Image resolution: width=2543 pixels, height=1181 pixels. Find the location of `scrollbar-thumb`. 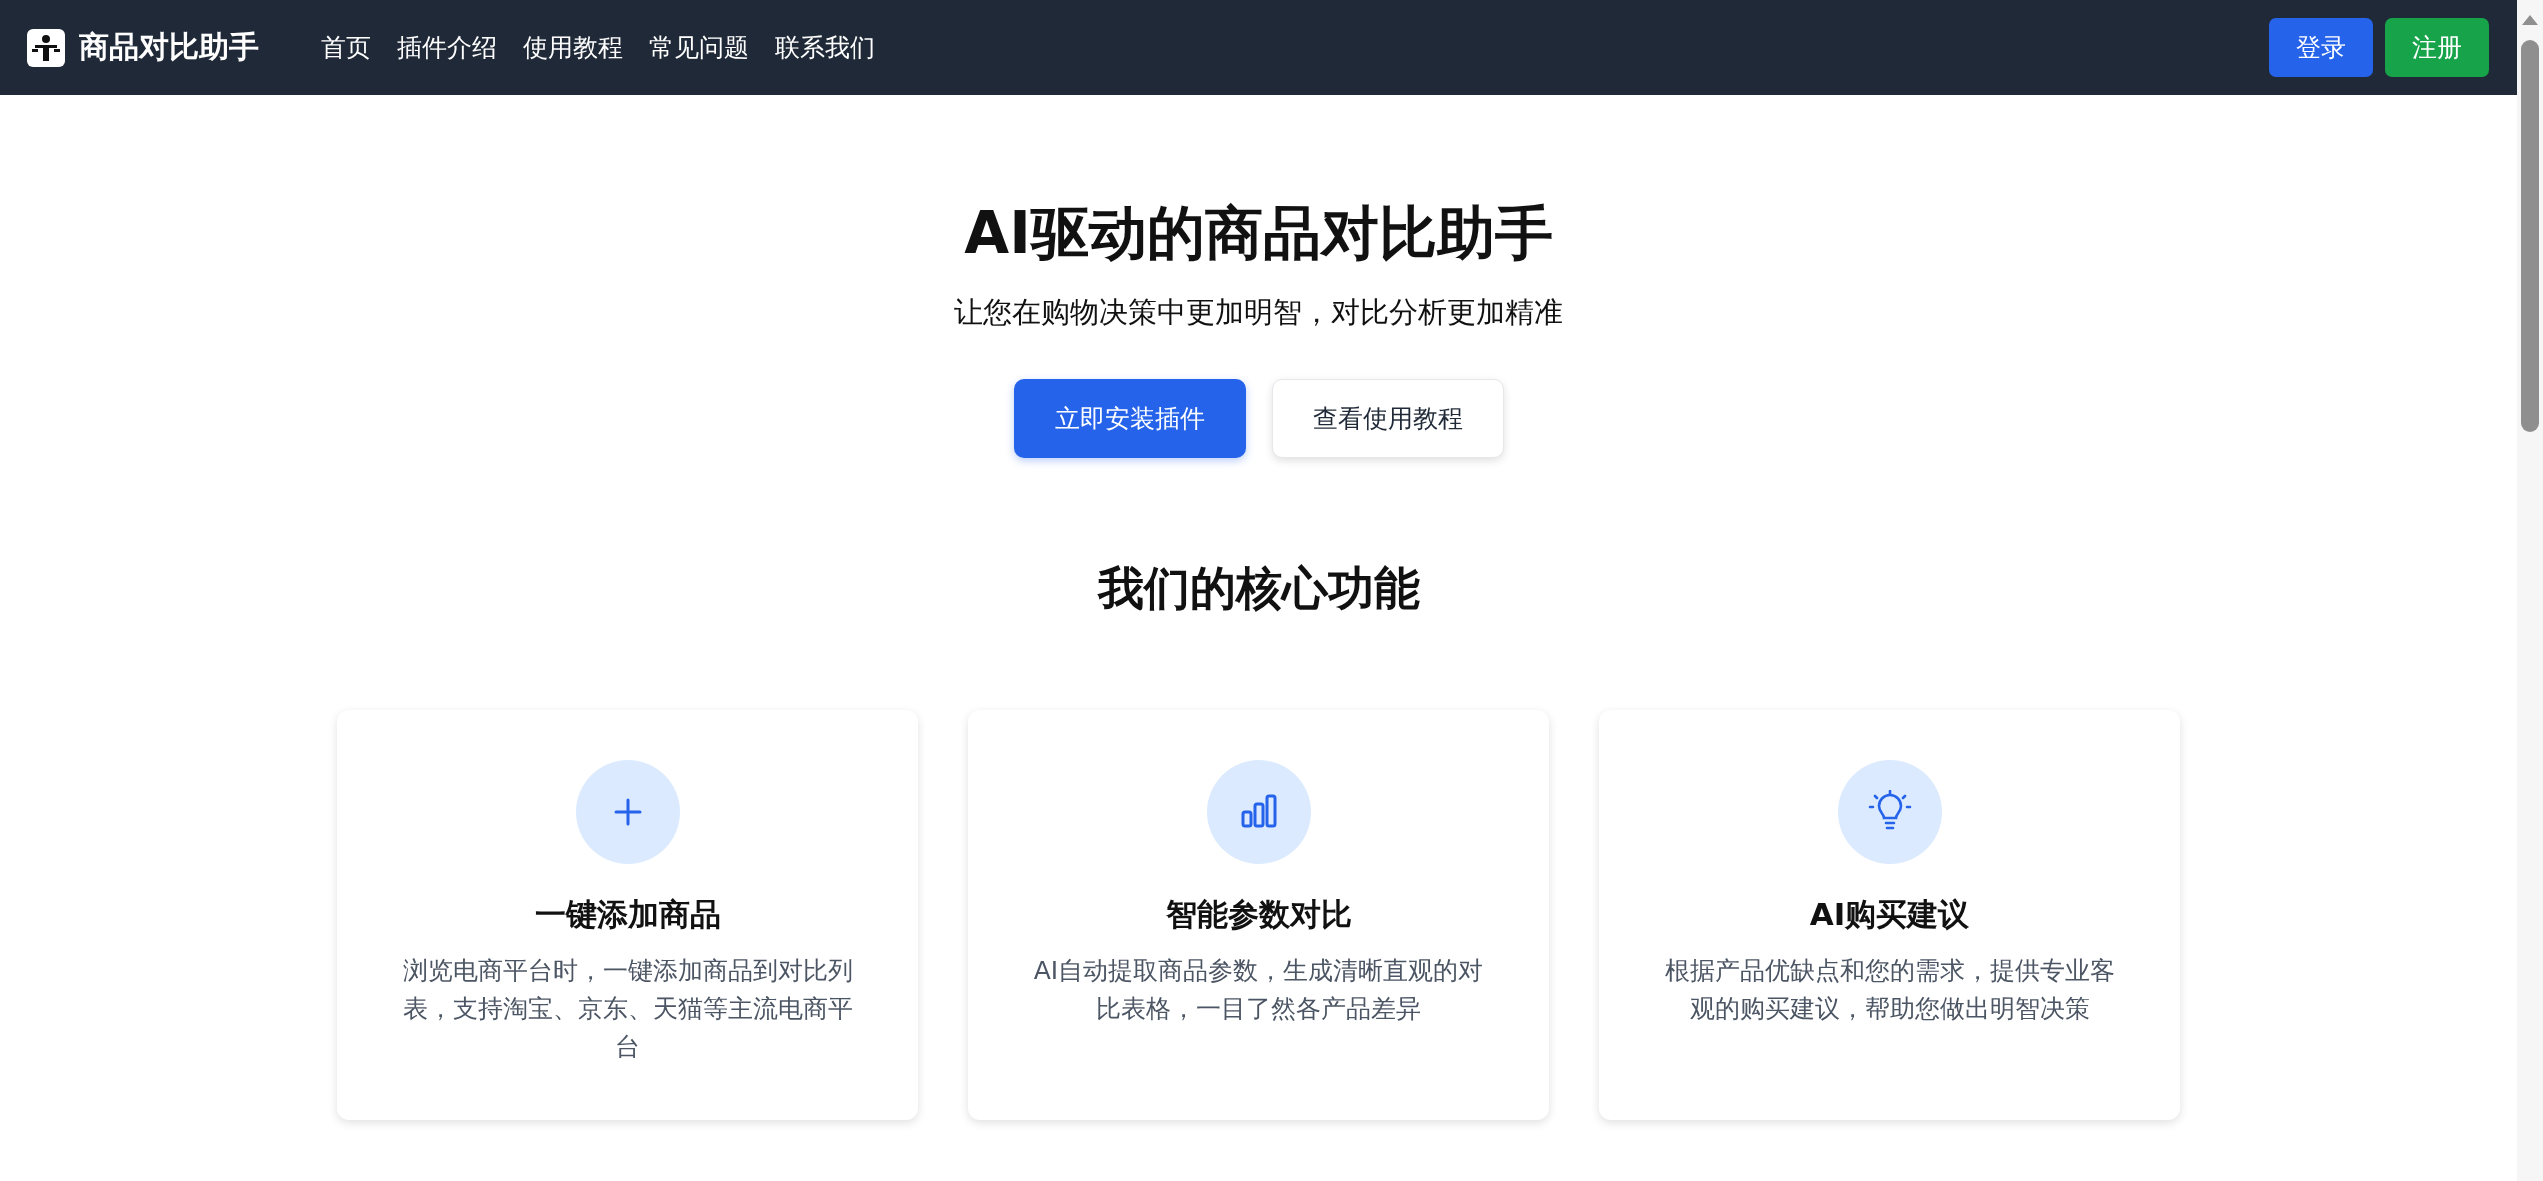

scrollbar-thumb is located at coordinates (2530, 236).